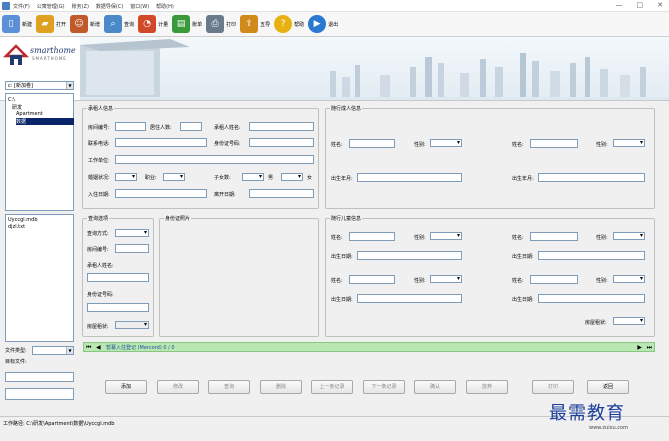 The height and width of the screenshot is (441, 669). I want to click on banner: smarthome SMARTHOME, so click(334, 69).